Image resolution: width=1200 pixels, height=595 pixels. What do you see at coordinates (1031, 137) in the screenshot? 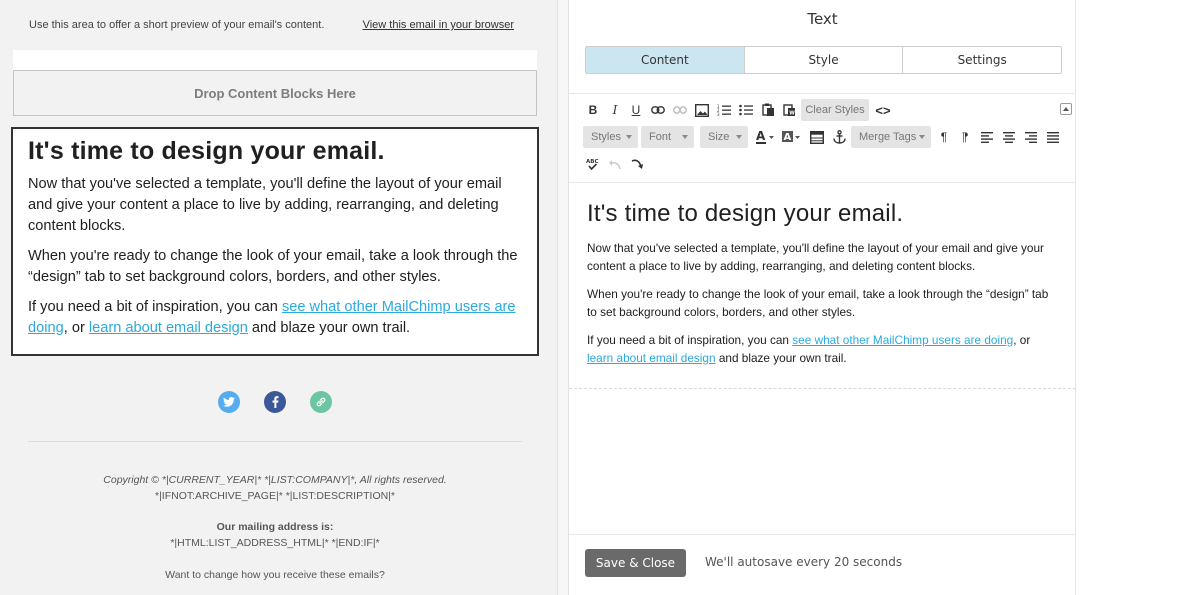
I see `align-right-icon` at bounding box center [1031, 137].